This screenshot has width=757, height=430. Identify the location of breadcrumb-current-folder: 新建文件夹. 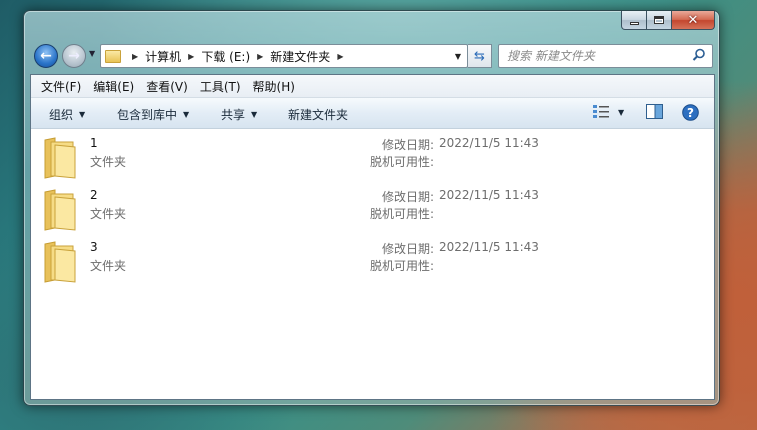
(300, 56).